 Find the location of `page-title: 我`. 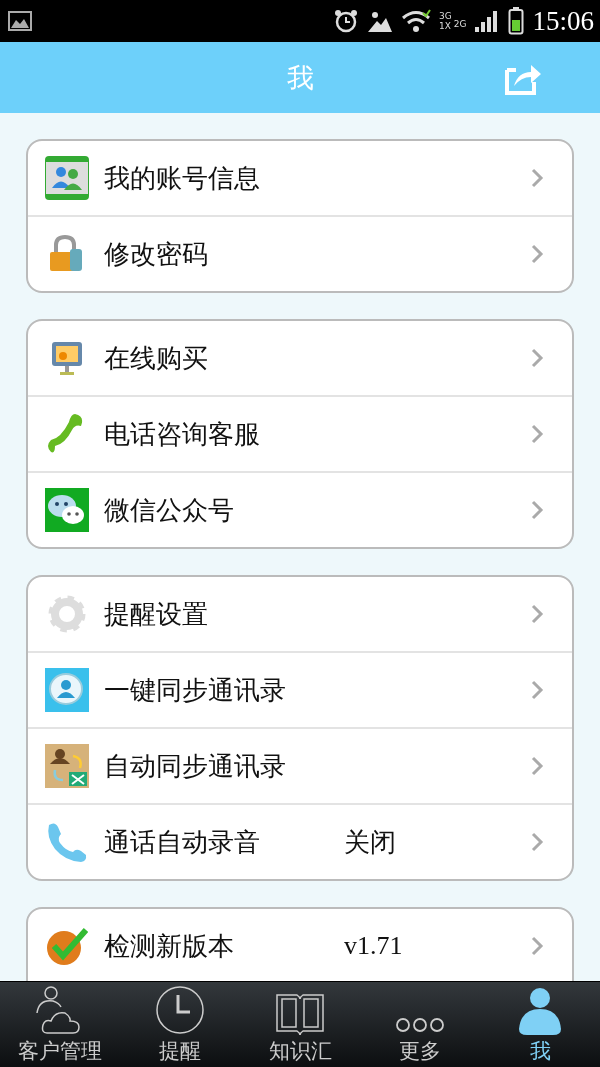

page-title: 我 is located at coordinates (300, 77).